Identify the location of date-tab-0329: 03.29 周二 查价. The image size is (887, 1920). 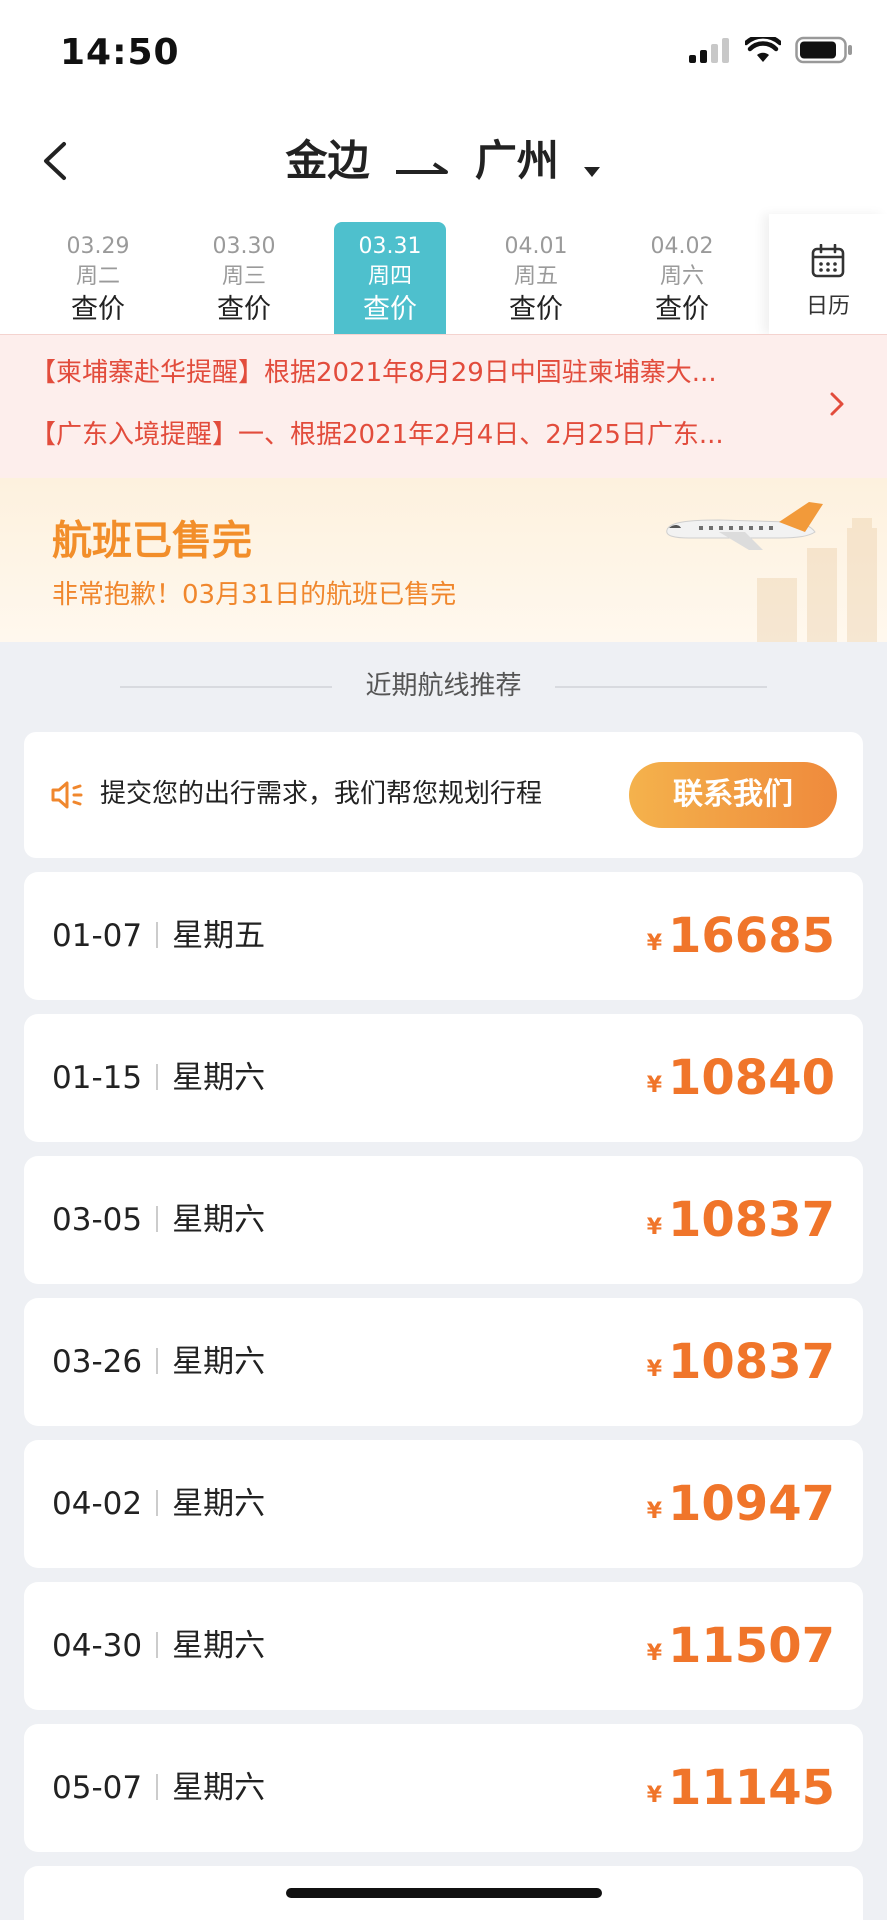
(98, 278).